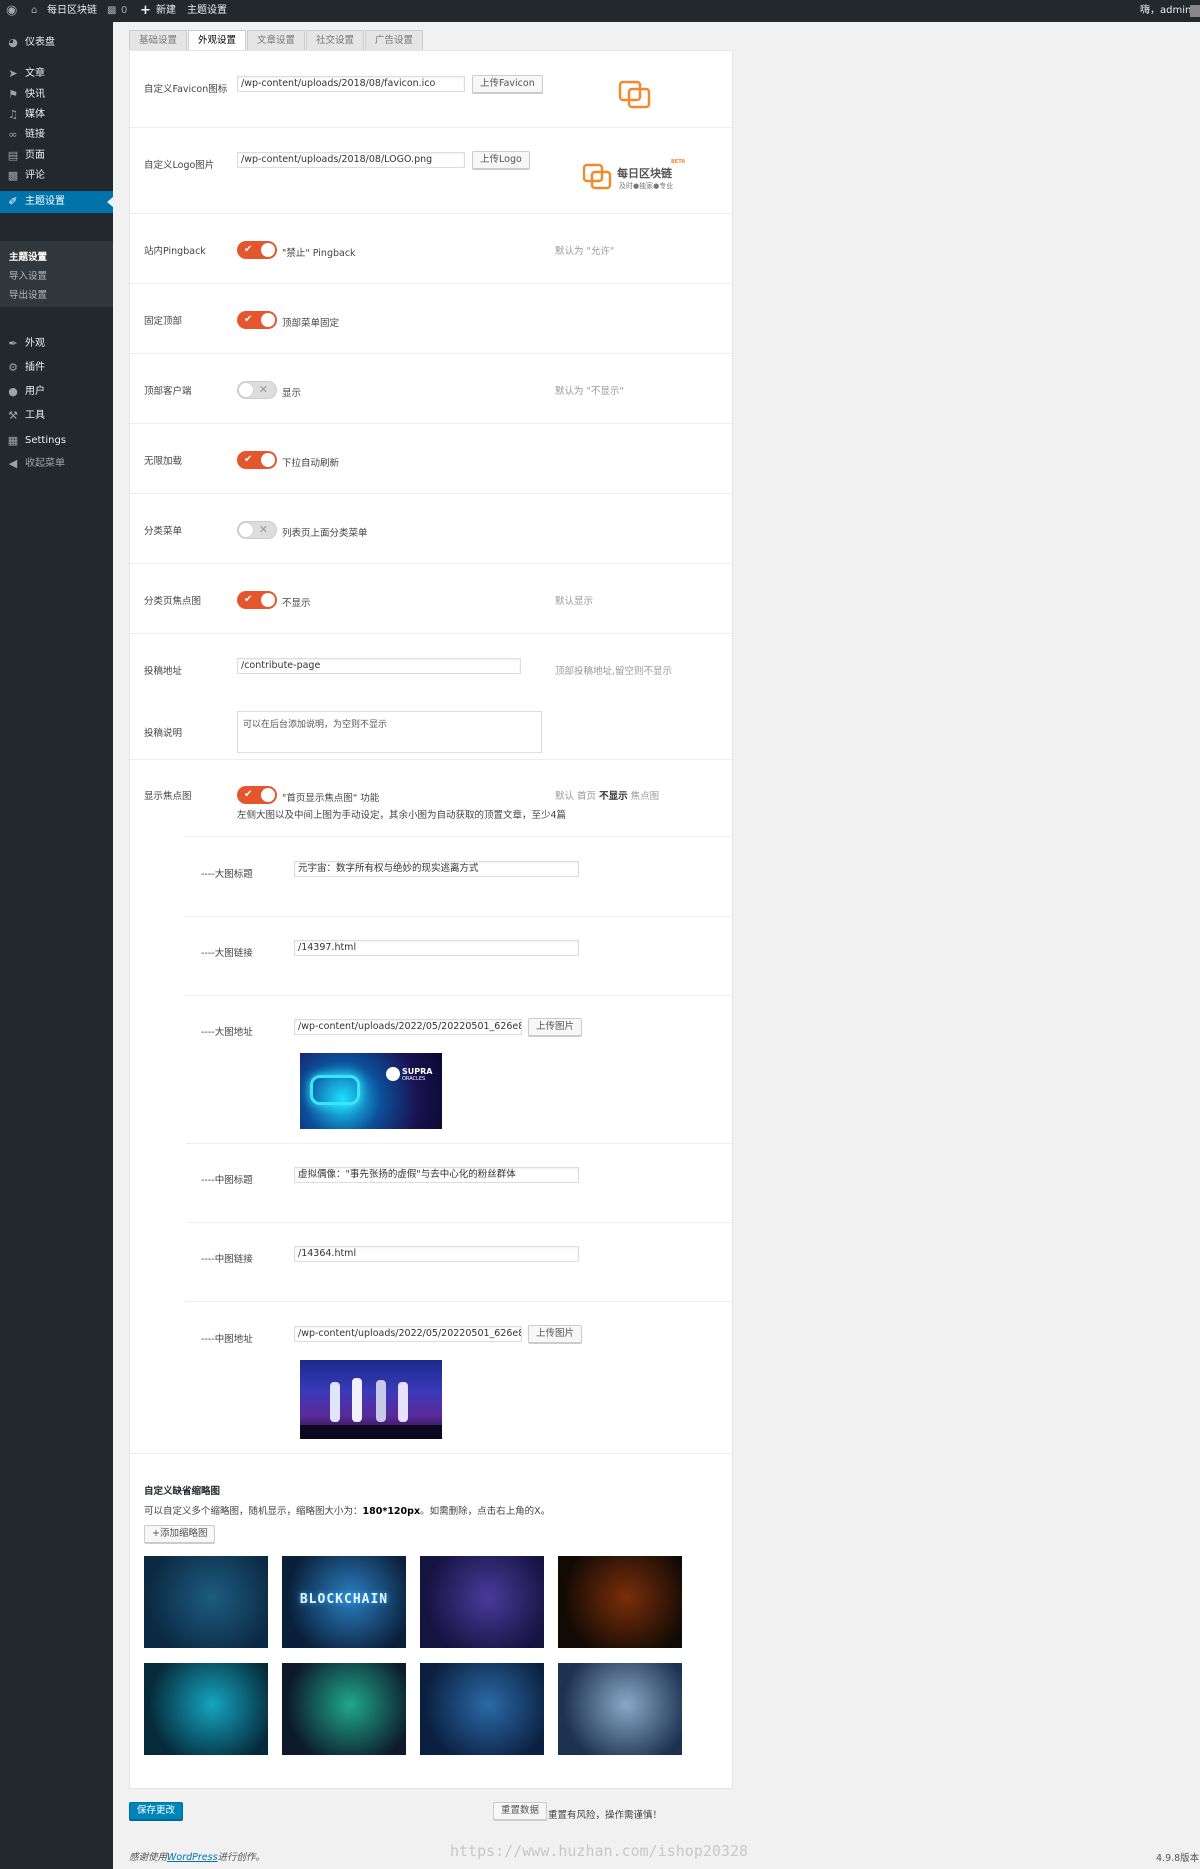  What do you see at coordinates (263, 529) in the screenshot?
I see `x-icon: ✕` at bounding box center [263, 529].